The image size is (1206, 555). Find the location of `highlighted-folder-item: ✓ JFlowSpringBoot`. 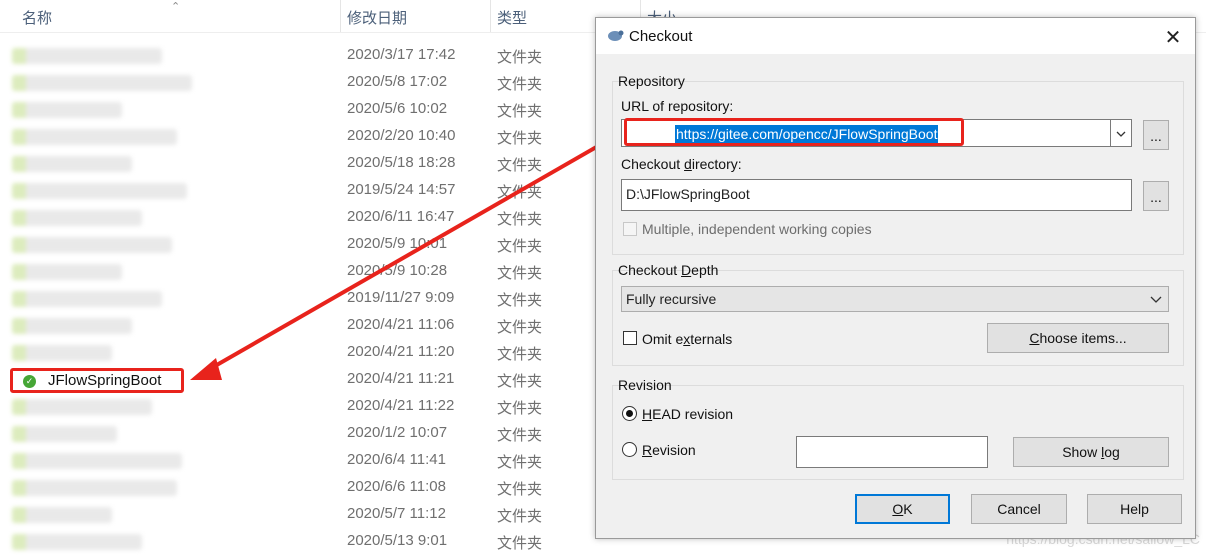

highlighted-folder-item: ✓ JFlowSpringBoot is located at coordinates (97, 380).